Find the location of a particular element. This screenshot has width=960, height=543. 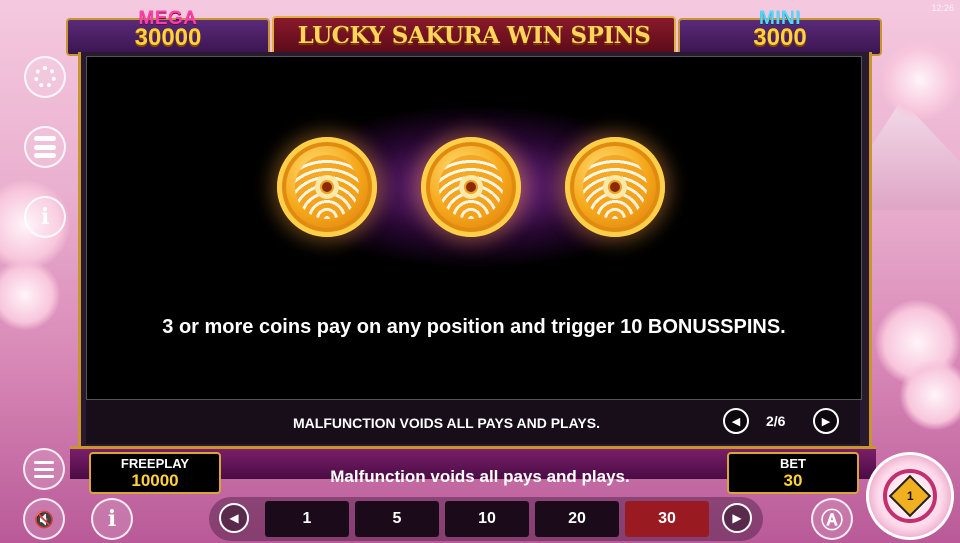

bet-increase-button: ▶ is located at coordinates (737, 518).